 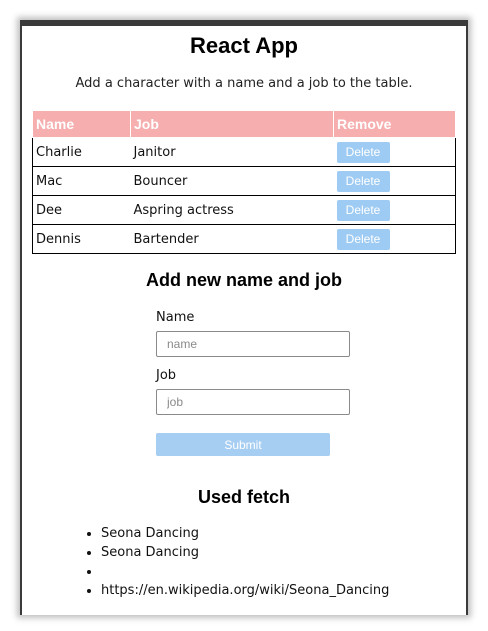 I want to click on table-row: Mac Bouncer Delete, so click(x=244, y=181).